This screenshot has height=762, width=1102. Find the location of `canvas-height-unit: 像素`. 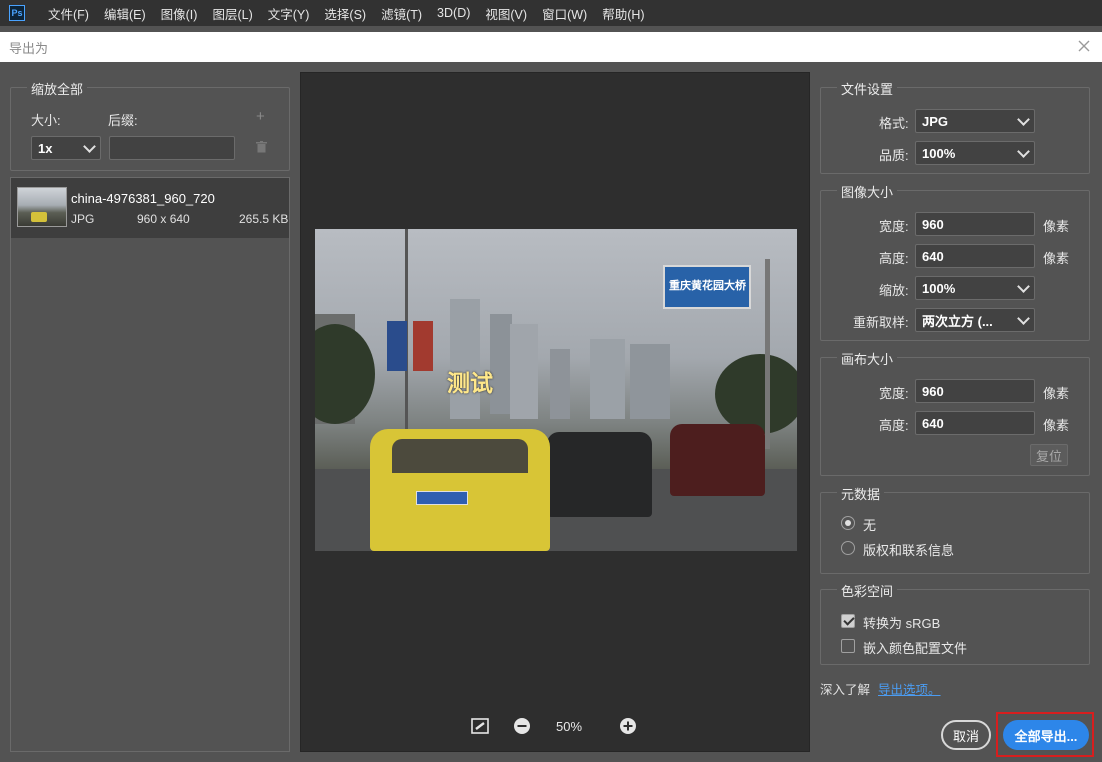

canvas-height-unit: 像素 is located at coordinates (1056, 425).